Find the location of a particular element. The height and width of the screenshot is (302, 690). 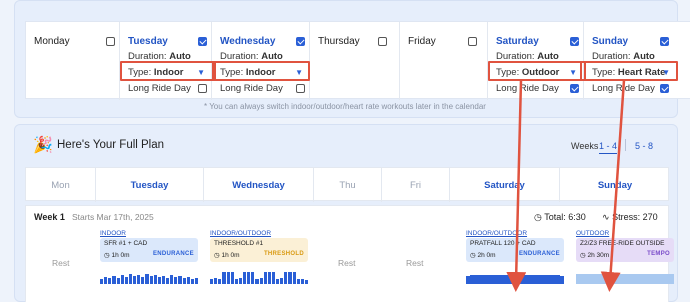

day-checkbox-wednesday is located at coordinates (300, 41).